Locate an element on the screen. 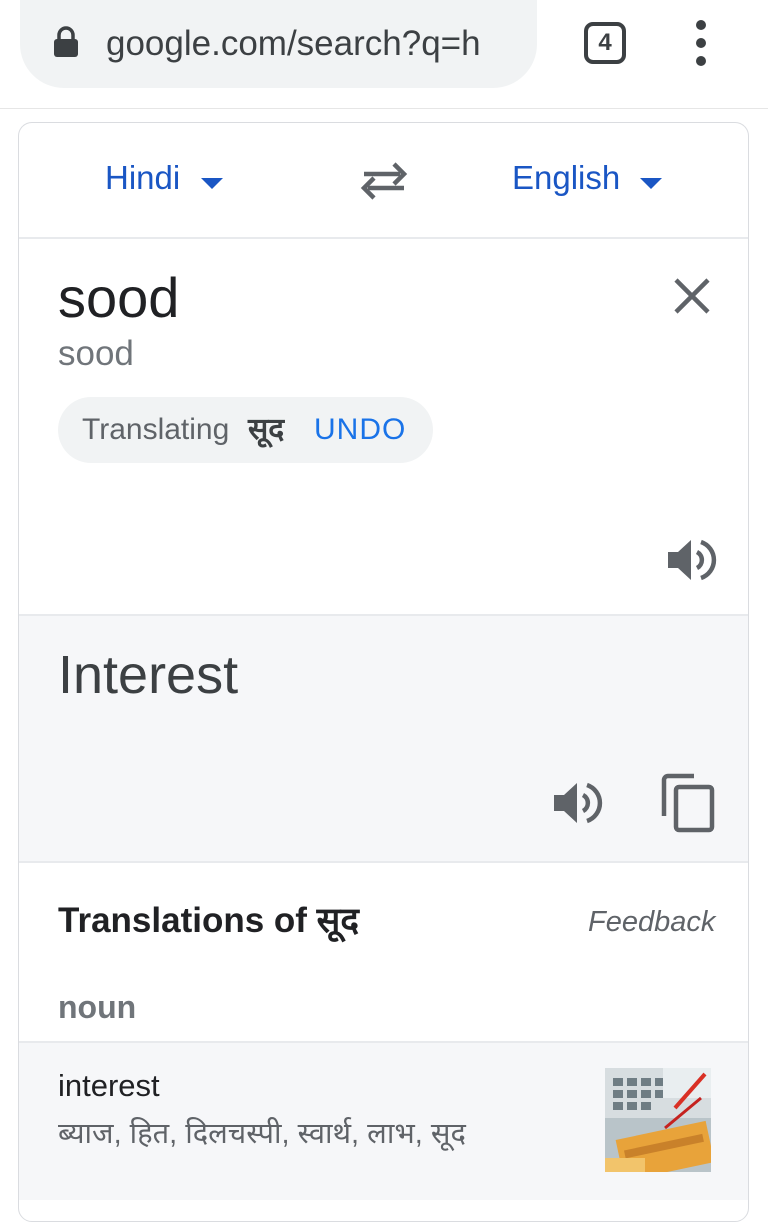 The image size is (768, 1222). entry-image is located at coordinates (658, 1120).